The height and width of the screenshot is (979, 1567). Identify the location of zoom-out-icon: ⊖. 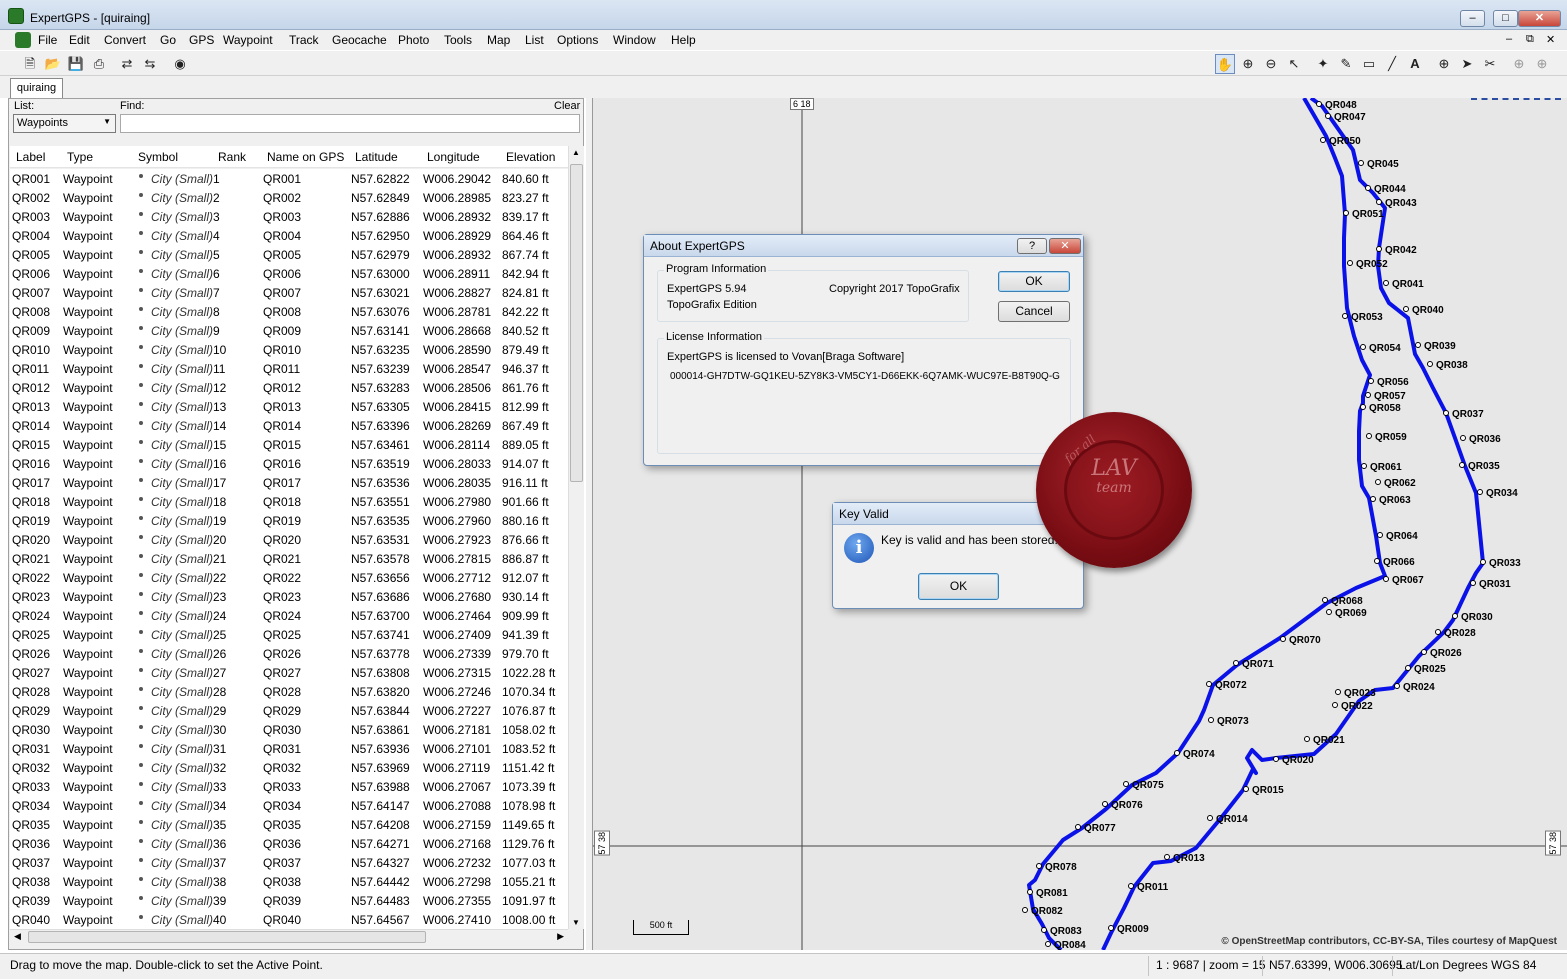
(1271, 64).